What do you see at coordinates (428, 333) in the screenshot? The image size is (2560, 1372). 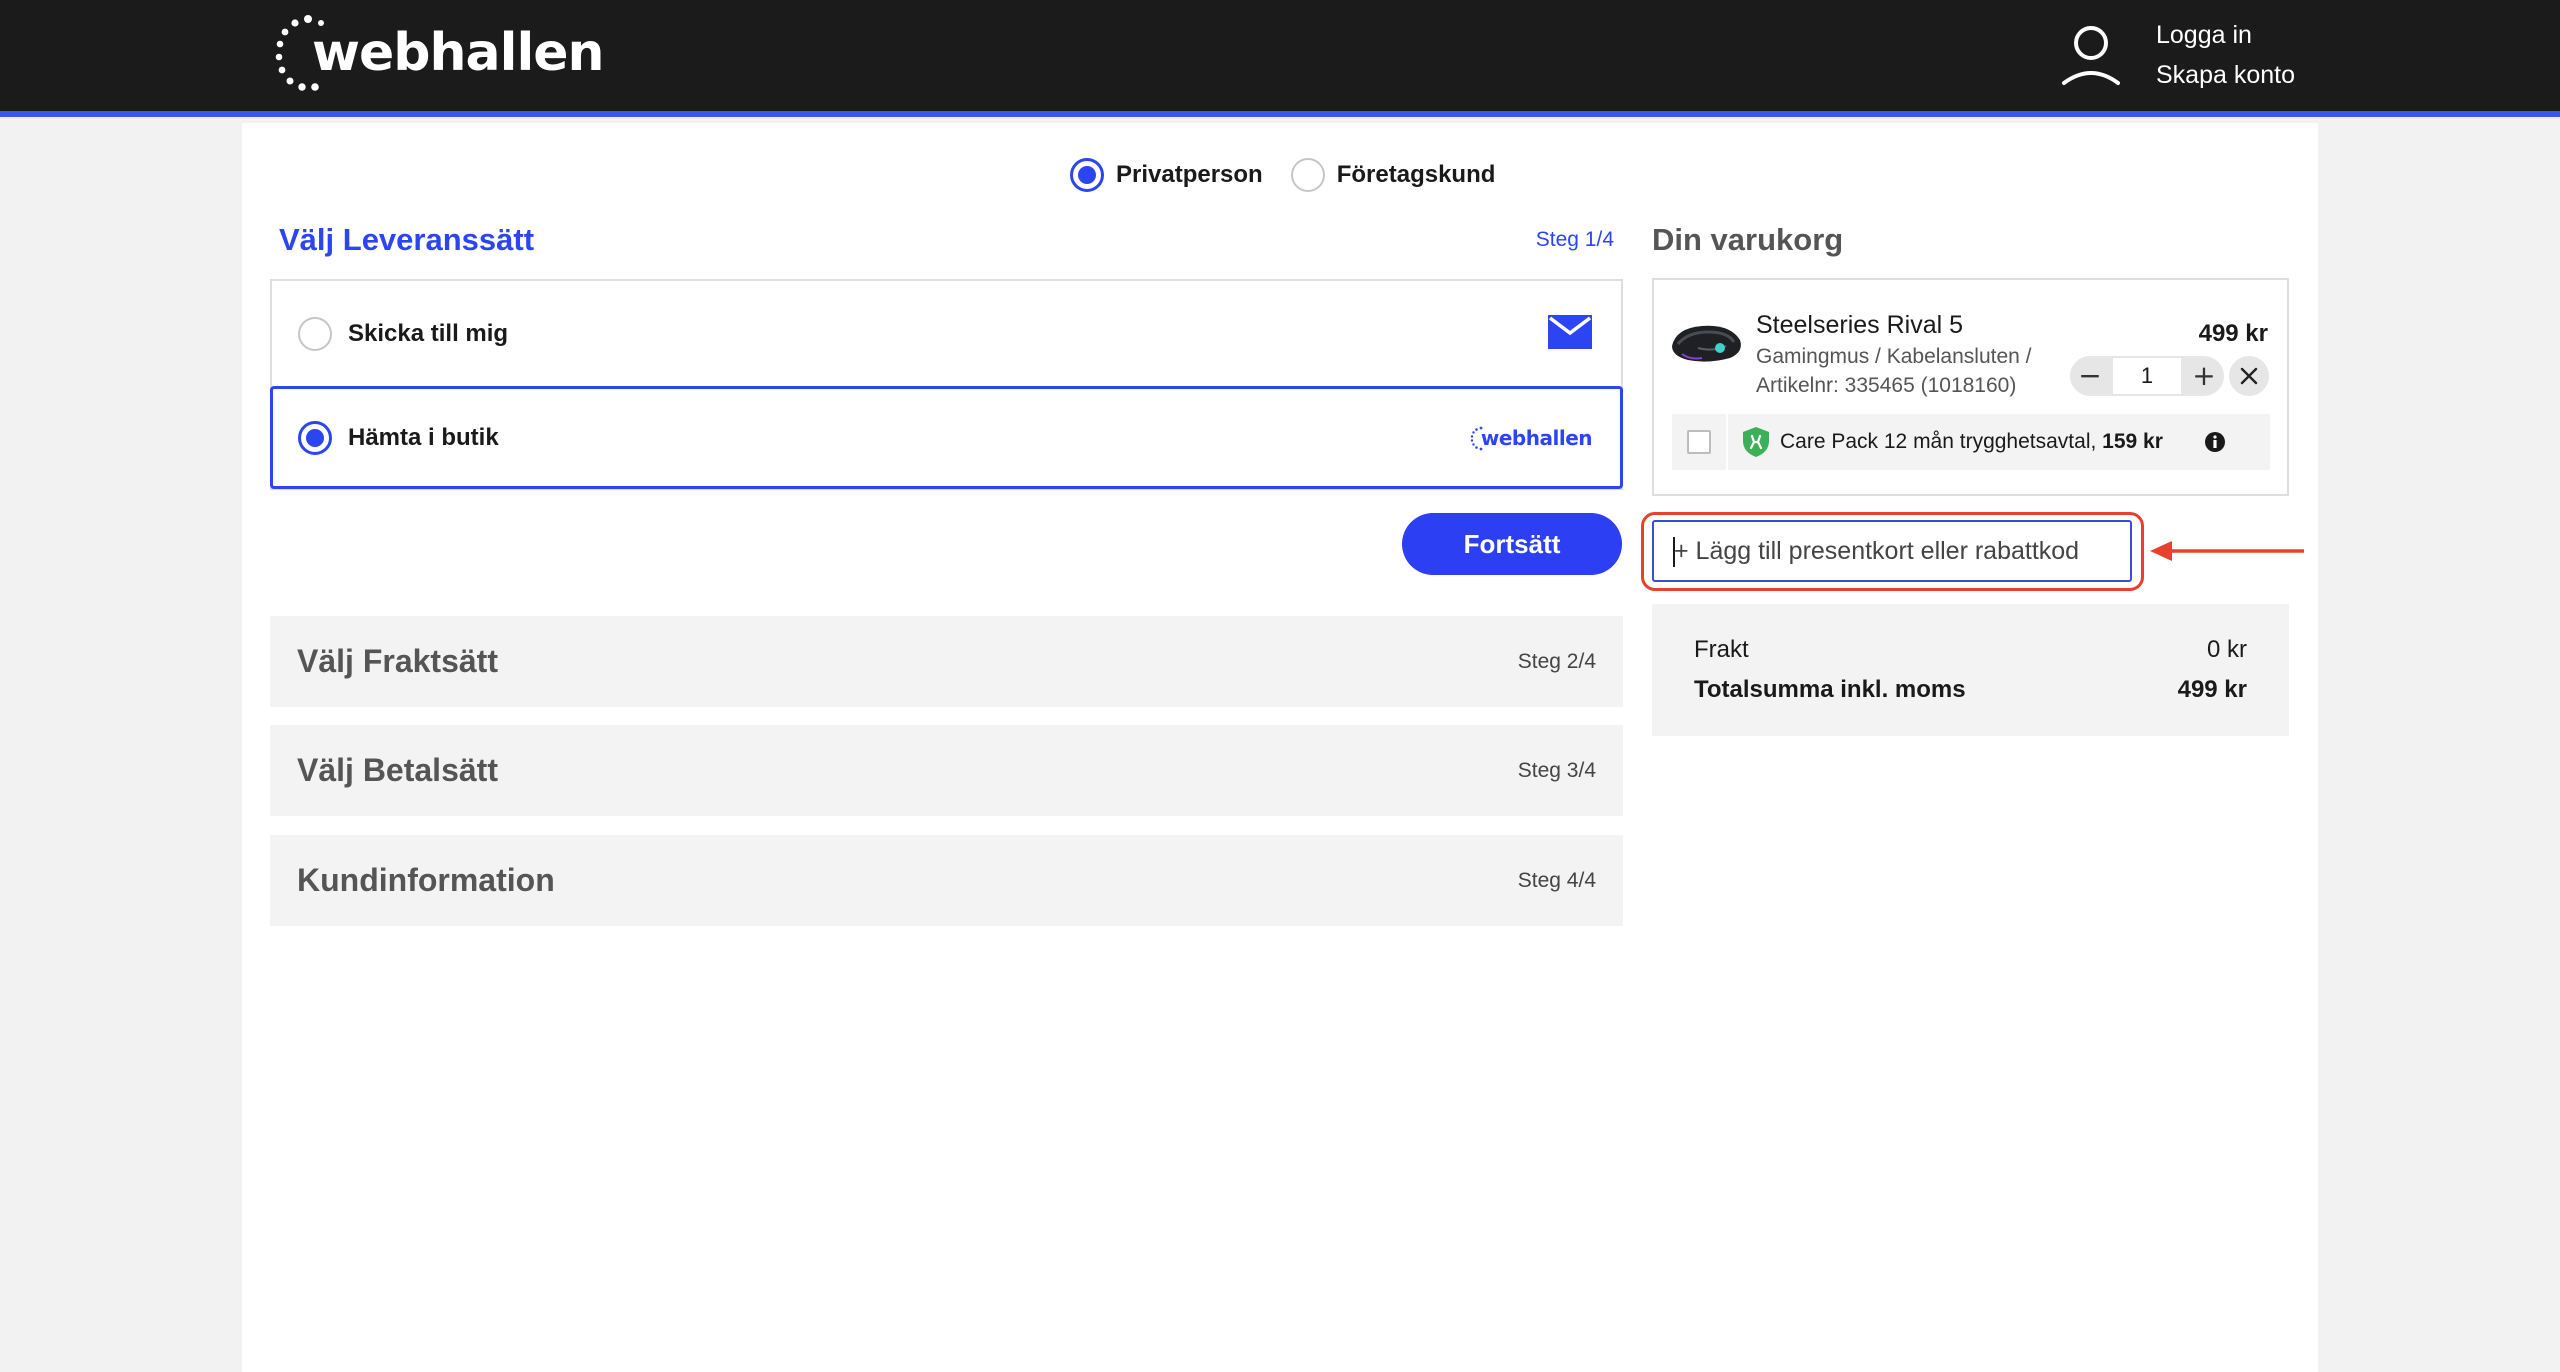 I see `ship-label: Skicka till mig` at bounding box center [428, 333].